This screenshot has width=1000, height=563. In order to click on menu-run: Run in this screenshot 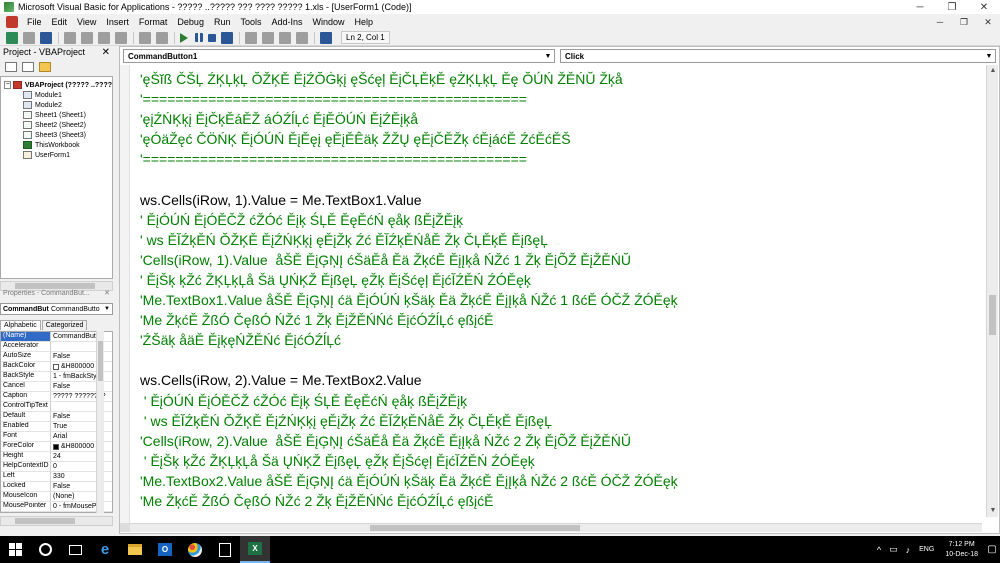, I will do `click(222, 22)`.